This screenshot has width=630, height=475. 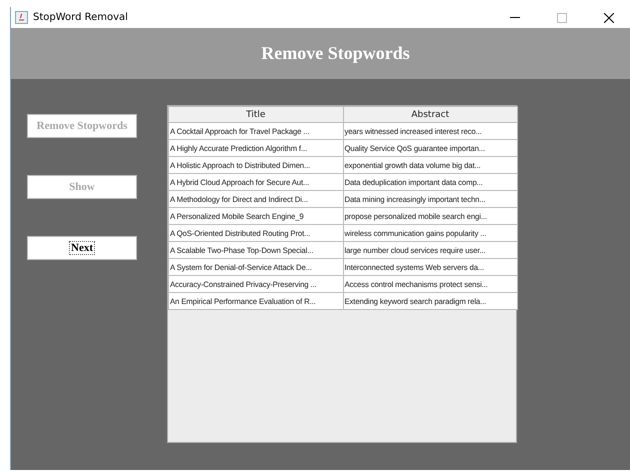 I want to click on action-button: Next, so click(x=82, y=248).